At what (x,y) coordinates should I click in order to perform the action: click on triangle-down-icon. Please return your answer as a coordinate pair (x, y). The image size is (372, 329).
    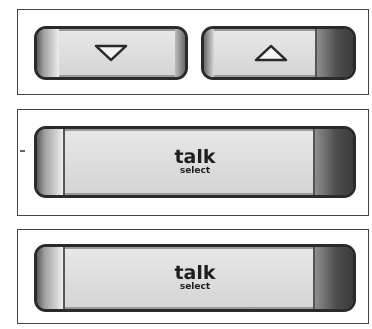
    Looking at the image, I should click on (111, 53).